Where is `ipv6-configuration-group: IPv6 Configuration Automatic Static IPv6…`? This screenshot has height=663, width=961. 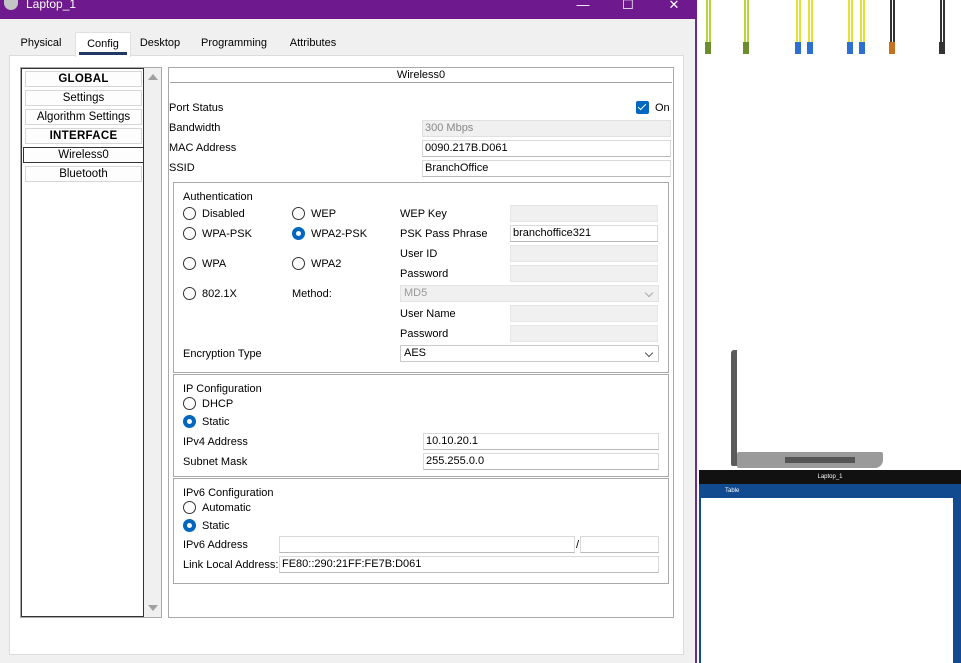 ipv6-configuration-group: IPv6 Configuration Automatic Static IPv6… is located at coordinates (421, 531).